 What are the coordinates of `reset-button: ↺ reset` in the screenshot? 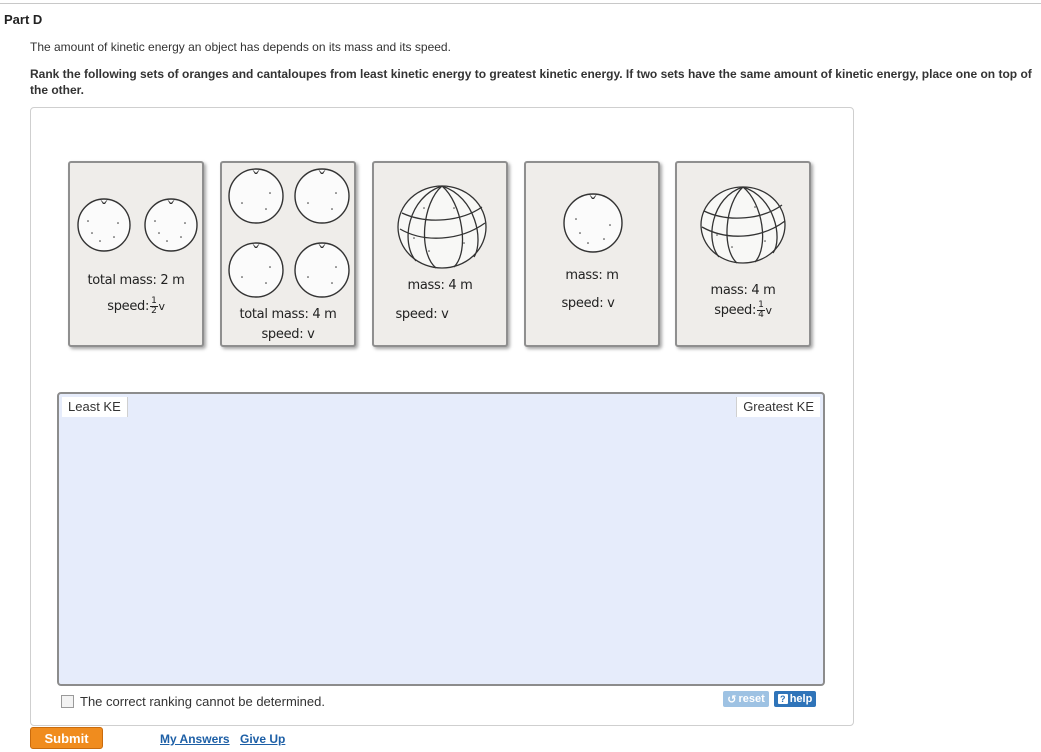 It's located at (746, 699).